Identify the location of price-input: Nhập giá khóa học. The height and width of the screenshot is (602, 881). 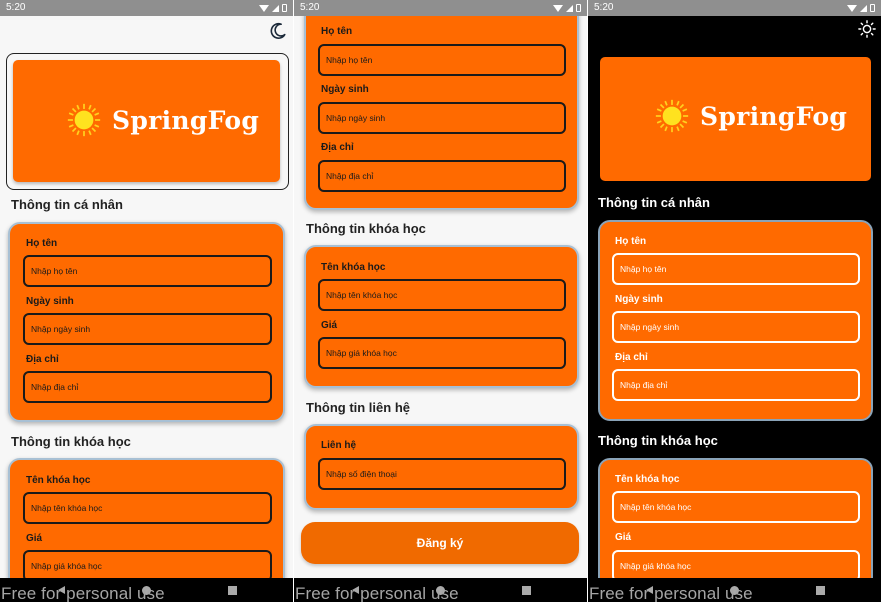
(442, 353).